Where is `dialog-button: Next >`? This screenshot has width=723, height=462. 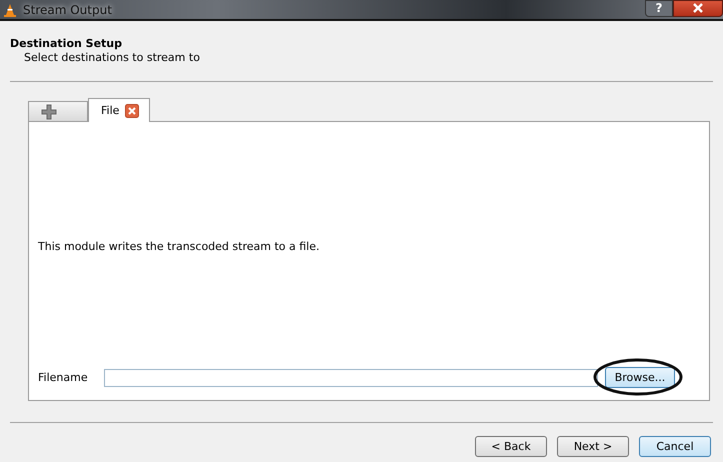
dialog-button: Next > is located at coordinates (593, 446).